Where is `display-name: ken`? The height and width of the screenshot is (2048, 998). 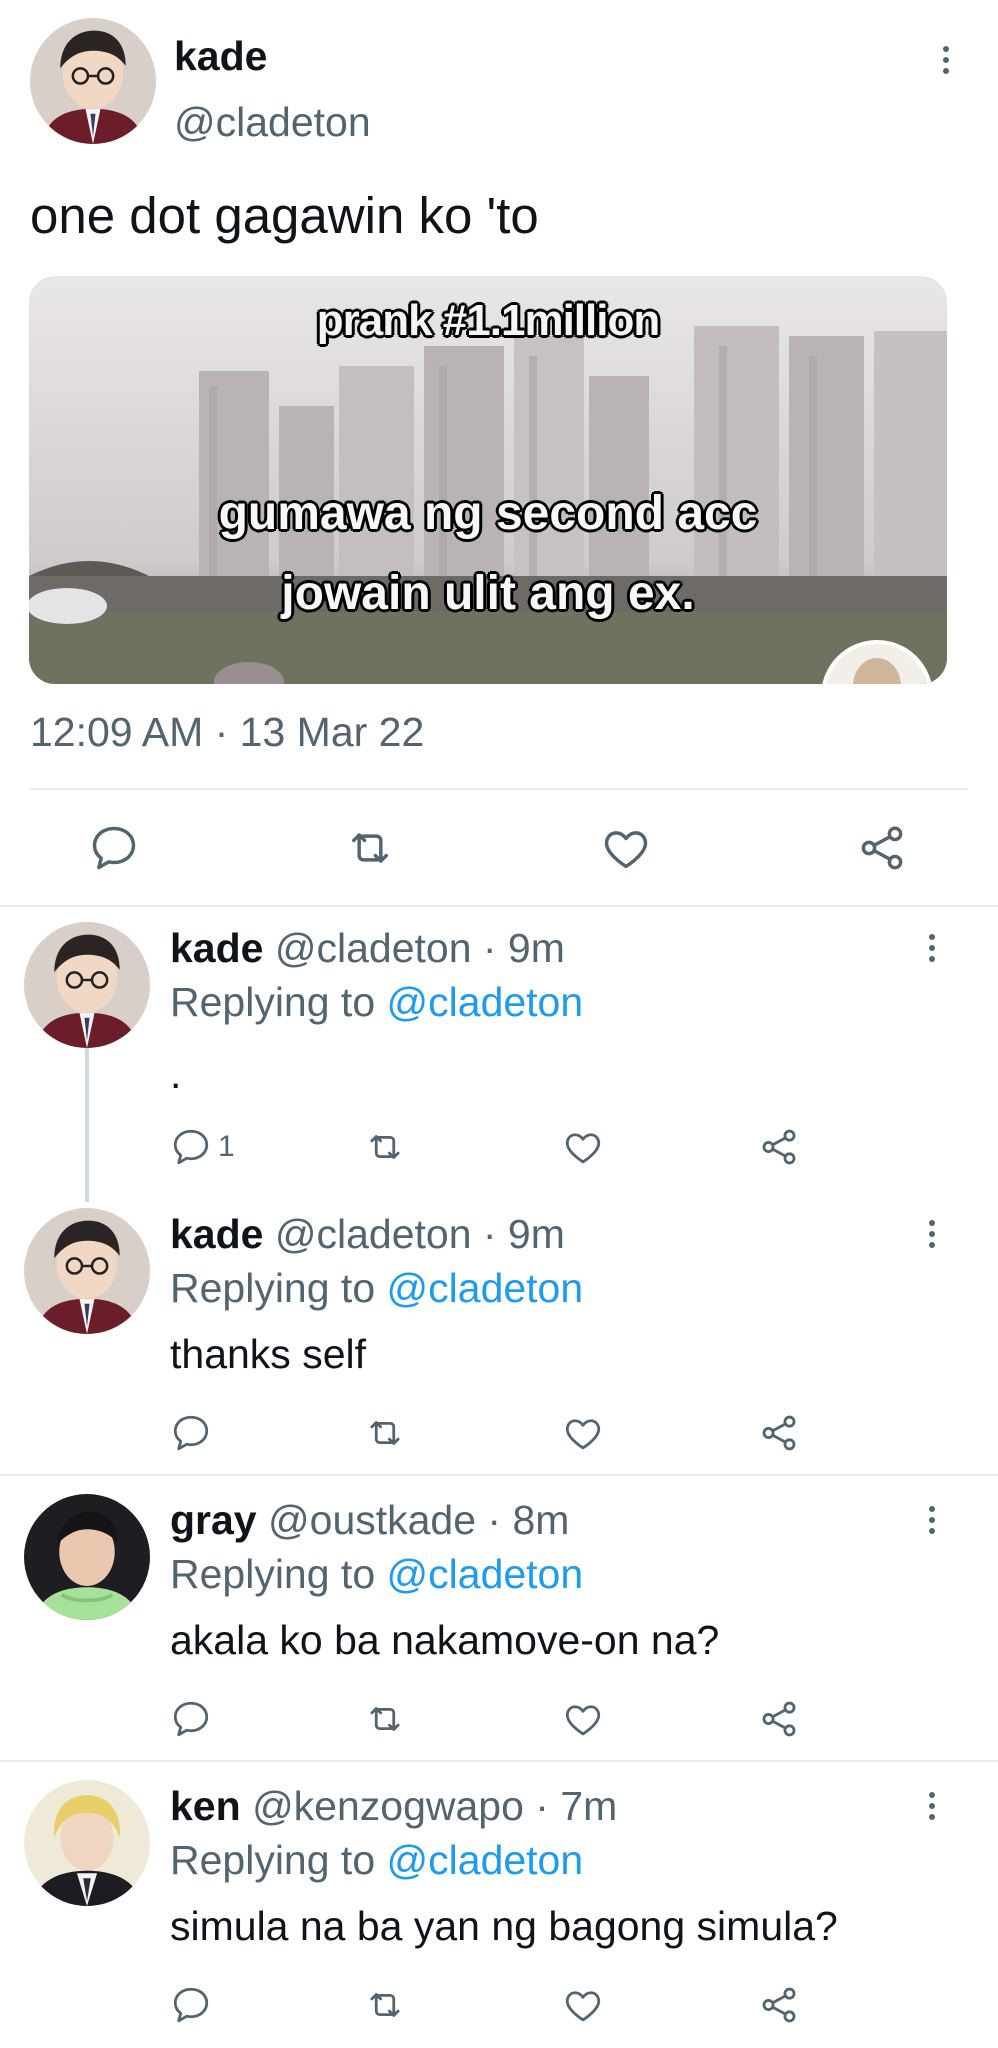 display-name: ken is located at coordinates (205, 1806).